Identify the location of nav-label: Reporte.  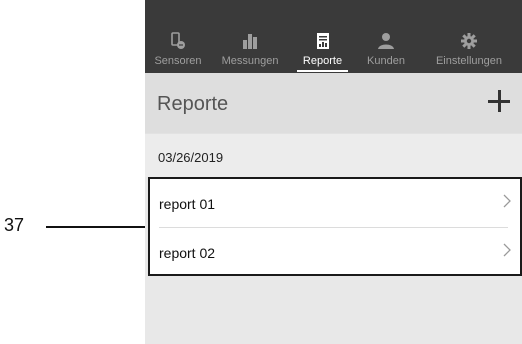
(322, 61).